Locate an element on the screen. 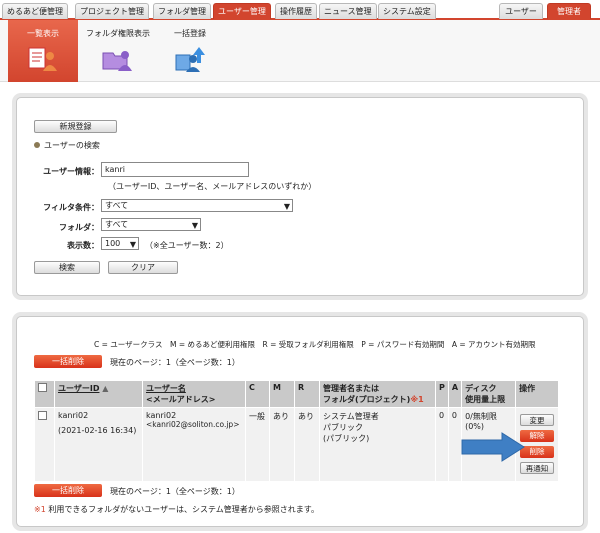 The height and width of the screenshot is (533, 600). tab-folder: フォルダ管理 is located at coordinates (182, 11).